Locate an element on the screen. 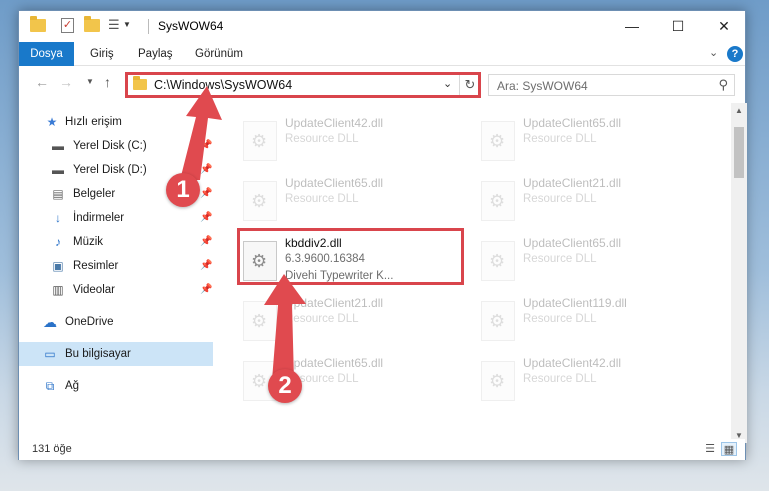 This screenshot has width=769, height=491. title-separator is located at coordinates (148, 26).